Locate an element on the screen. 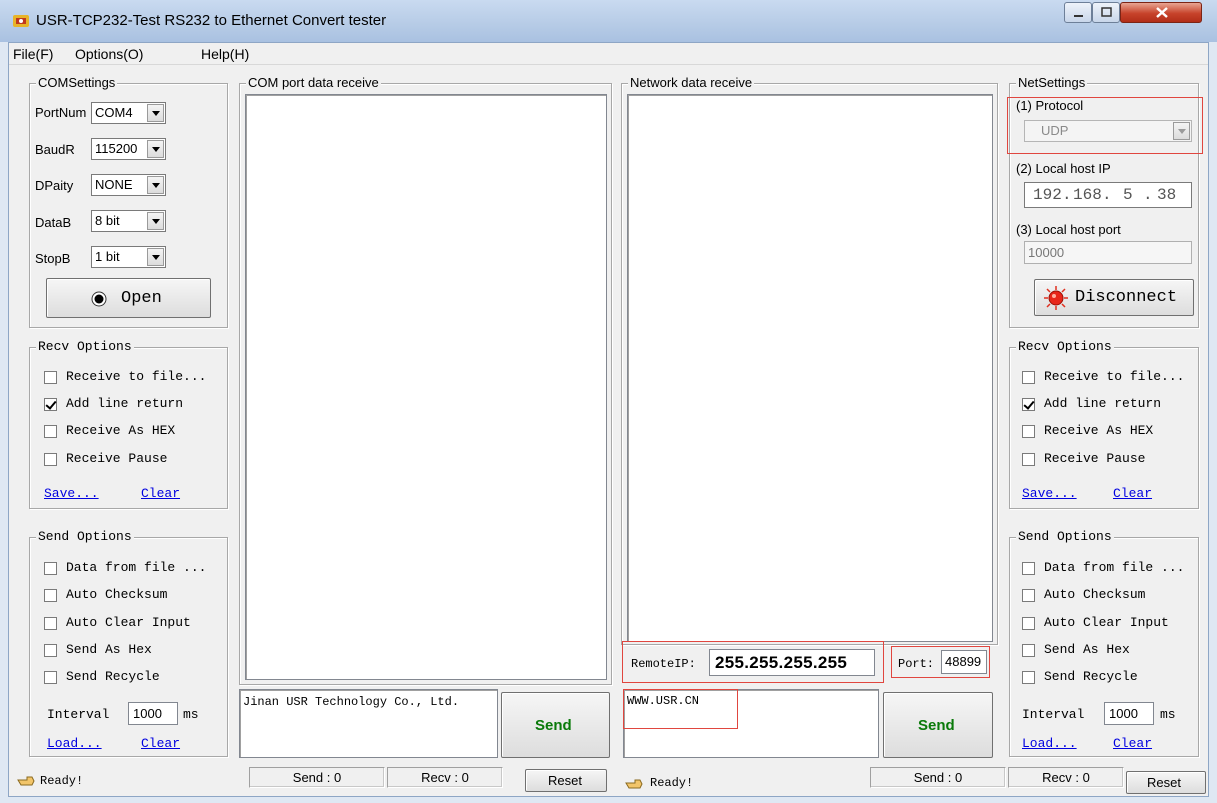  com-send-button: Send is located at coordinates (555, 725).